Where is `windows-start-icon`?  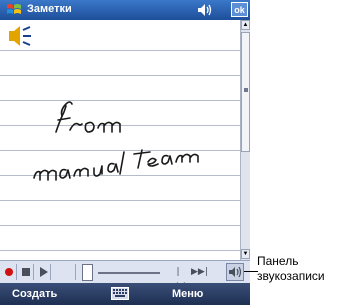
windows-start-icon is located at coordinates (14, 10).